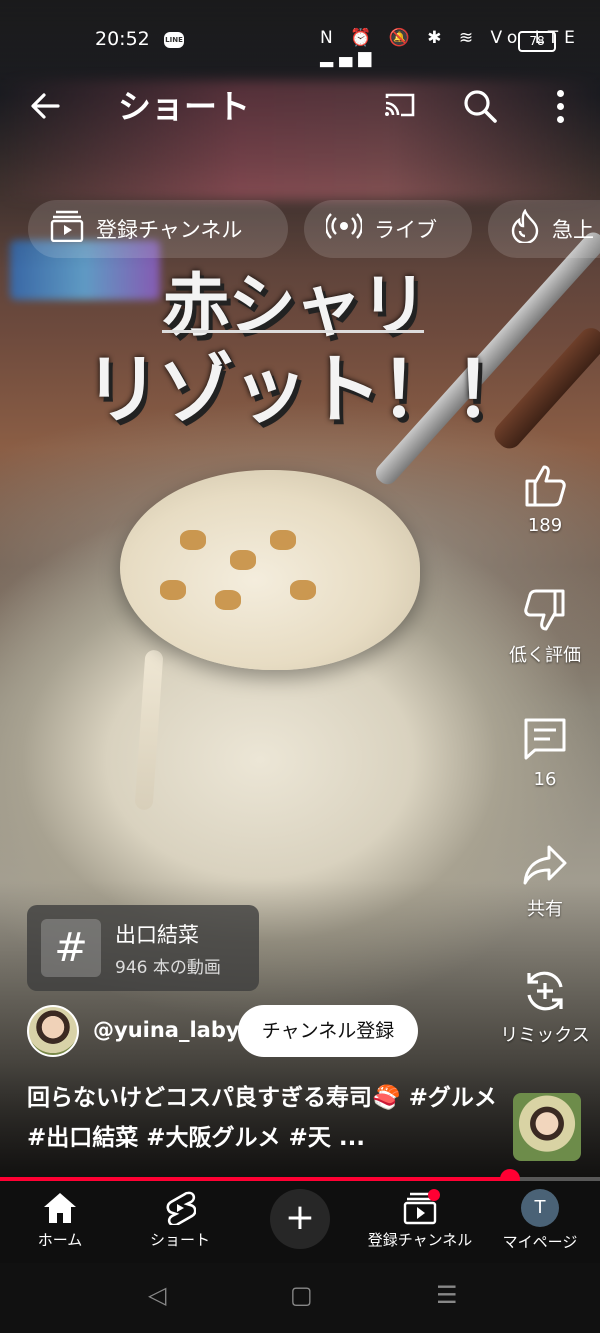 This screenshot has width=600, height=1333. Describe the element at coordinates (540, 1242) in the screenshot. I see `nav-profile-label: マイページ` at that location.